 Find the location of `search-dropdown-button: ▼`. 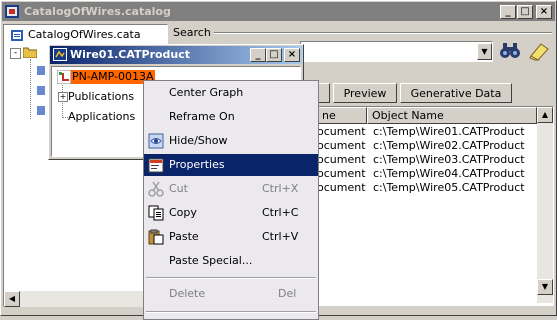

search-dropdown-button: ▼ is located at coordinates (484, 51).